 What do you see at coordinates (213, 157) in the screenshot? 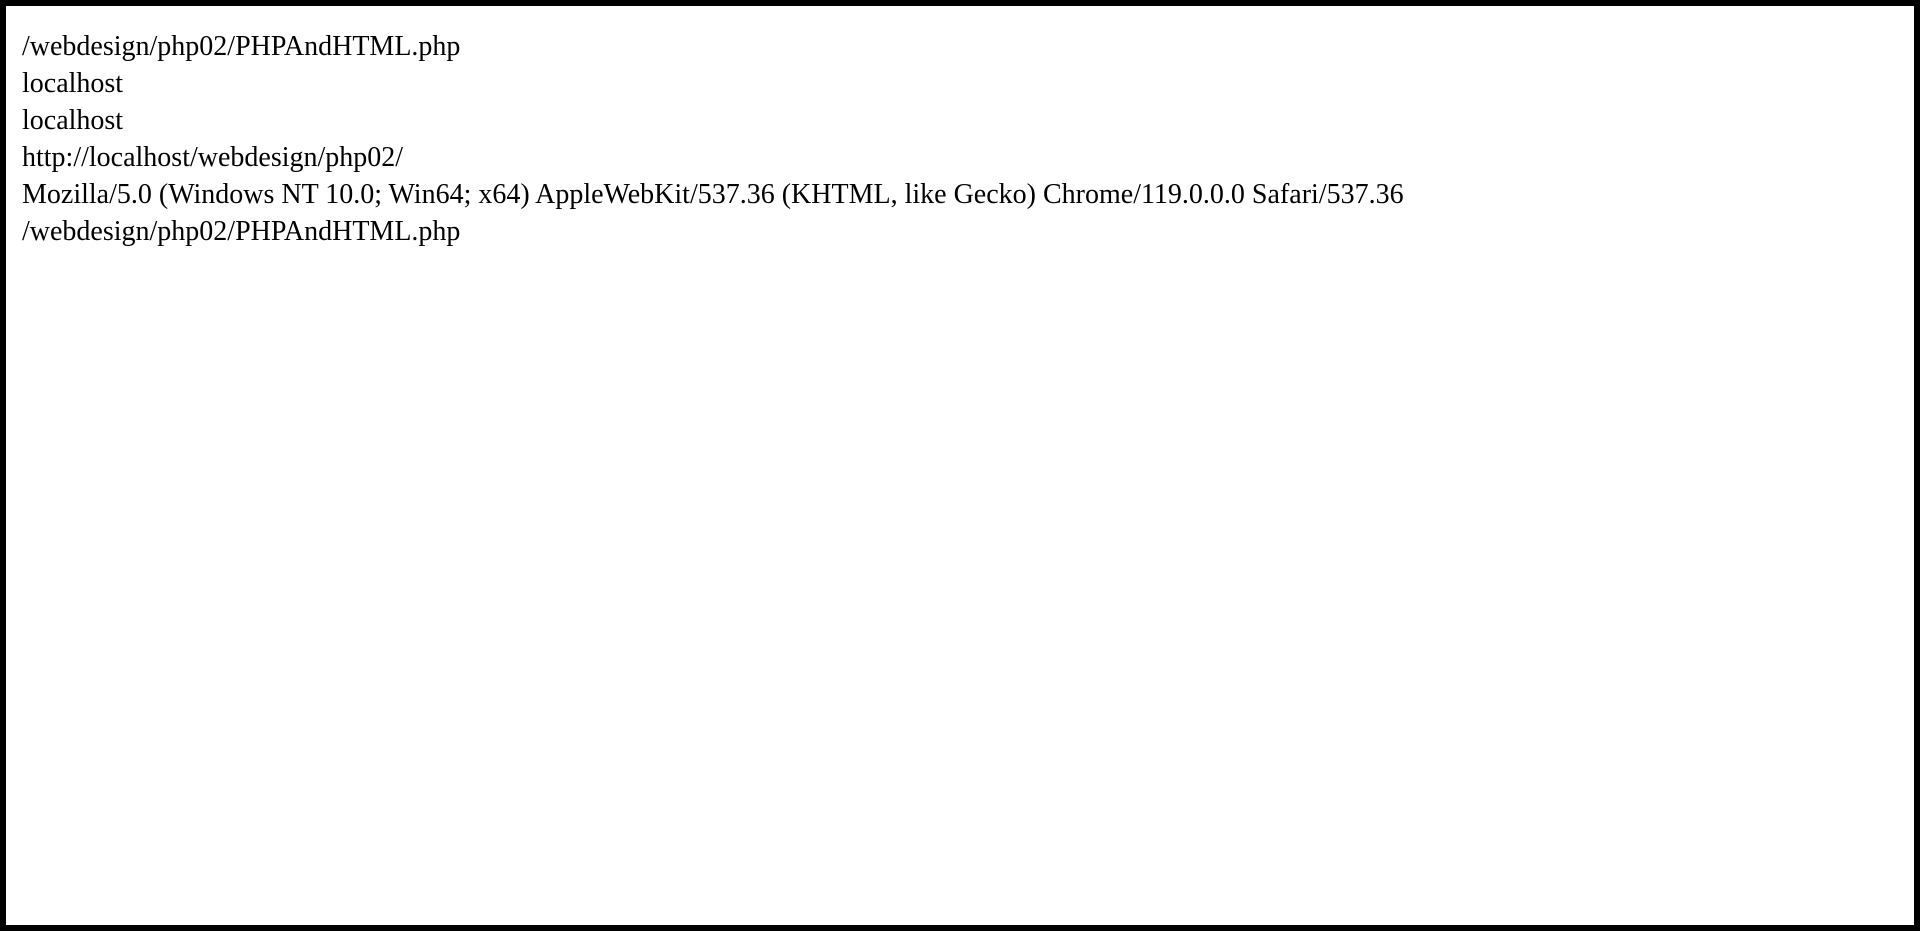
I see `http-referer-line: http://localhost/webdesign/php02/` at bounding box center [213, 157].